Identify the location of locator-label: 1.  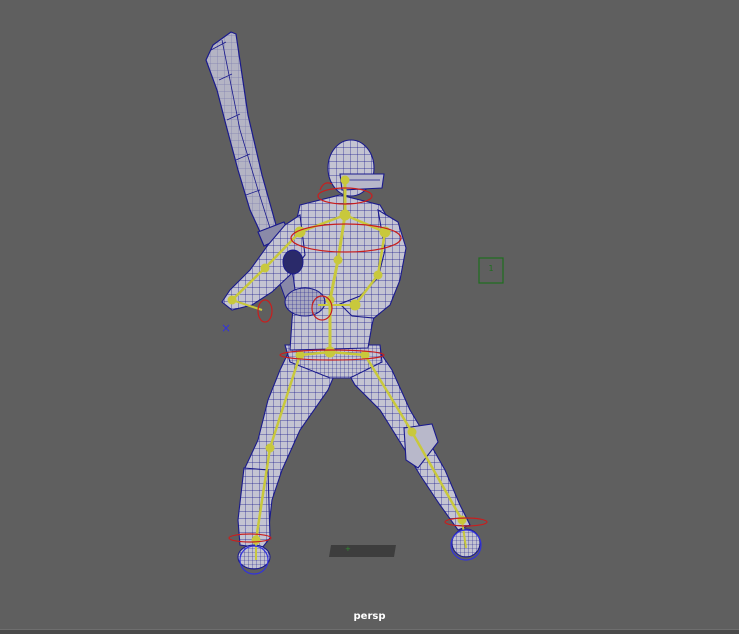
(490, 268).